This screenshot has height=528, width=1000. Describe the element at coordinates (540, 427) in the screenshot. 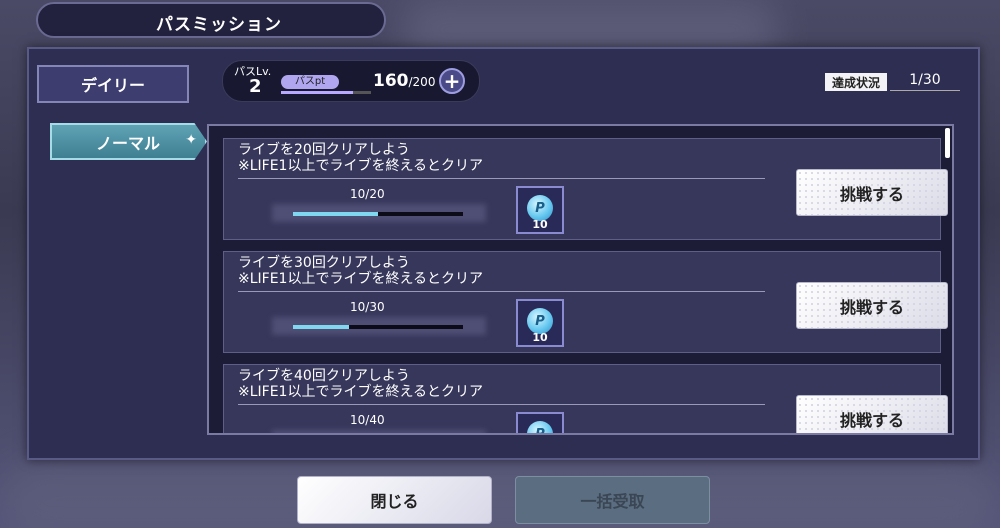

I see `pass-pt-coin-icon: P` at that location.